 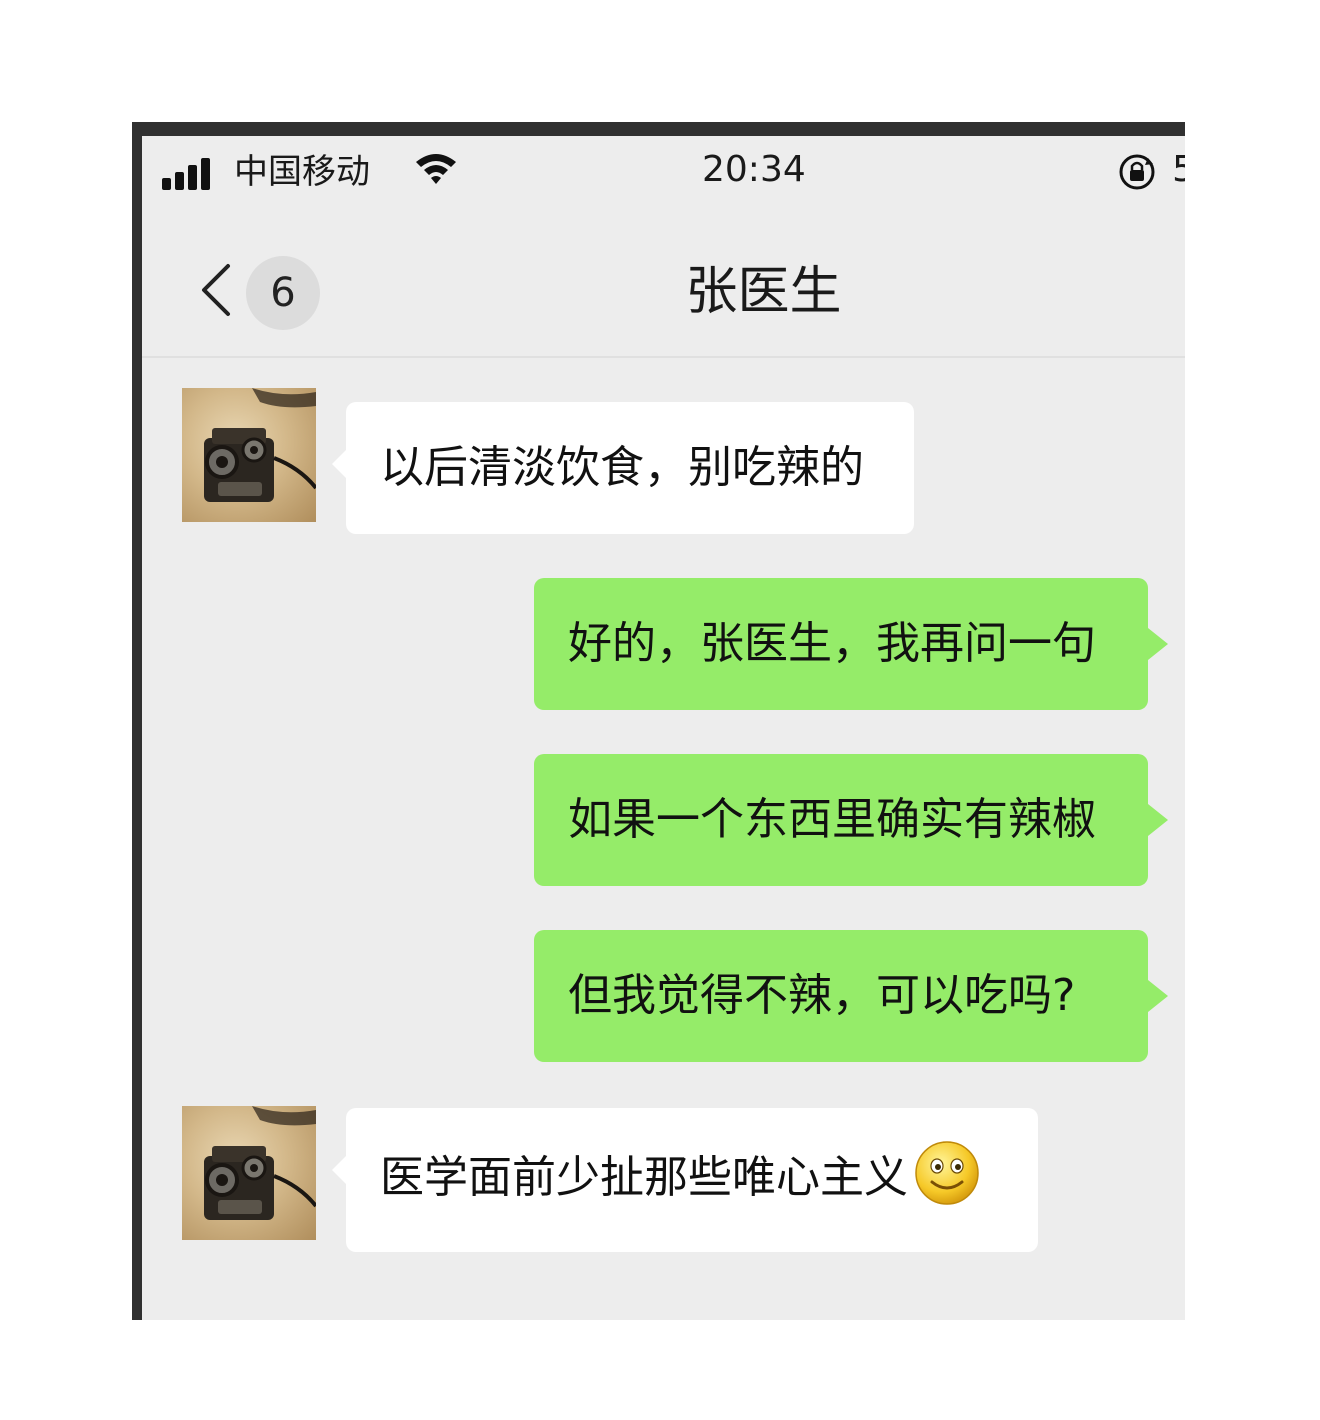 What do you see at coordinates (190, 174) in the screenshot?
I see `signal-strength-icon` at bounding box center [190, 174].